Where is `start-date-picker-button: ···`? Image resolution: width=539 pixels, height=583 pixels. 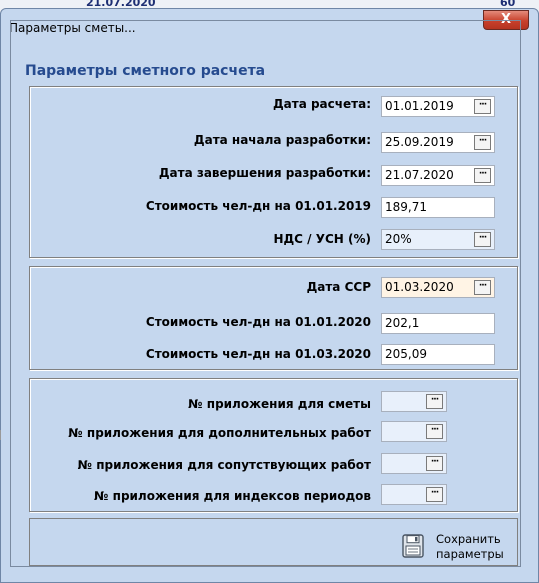 start-date-picker-button: ··· is located at coordinates (482, 142).